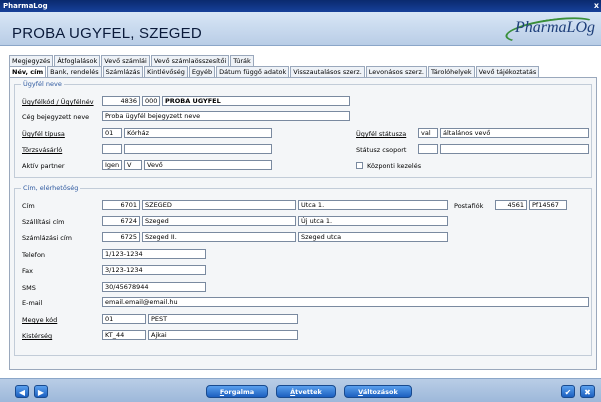 This screenshot has width=601, height=402. I want to click on email-input: email.email@email.hu, so click(345, 302).